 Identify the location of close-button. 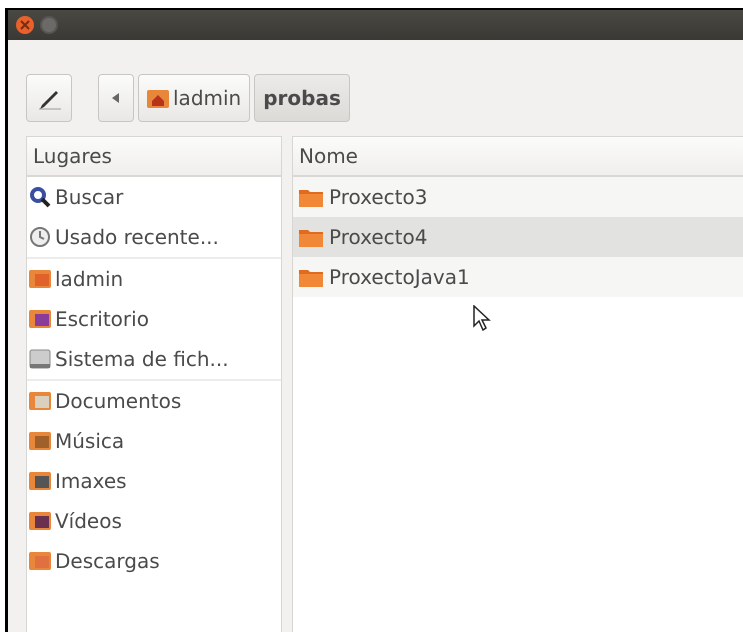
(25, 25).